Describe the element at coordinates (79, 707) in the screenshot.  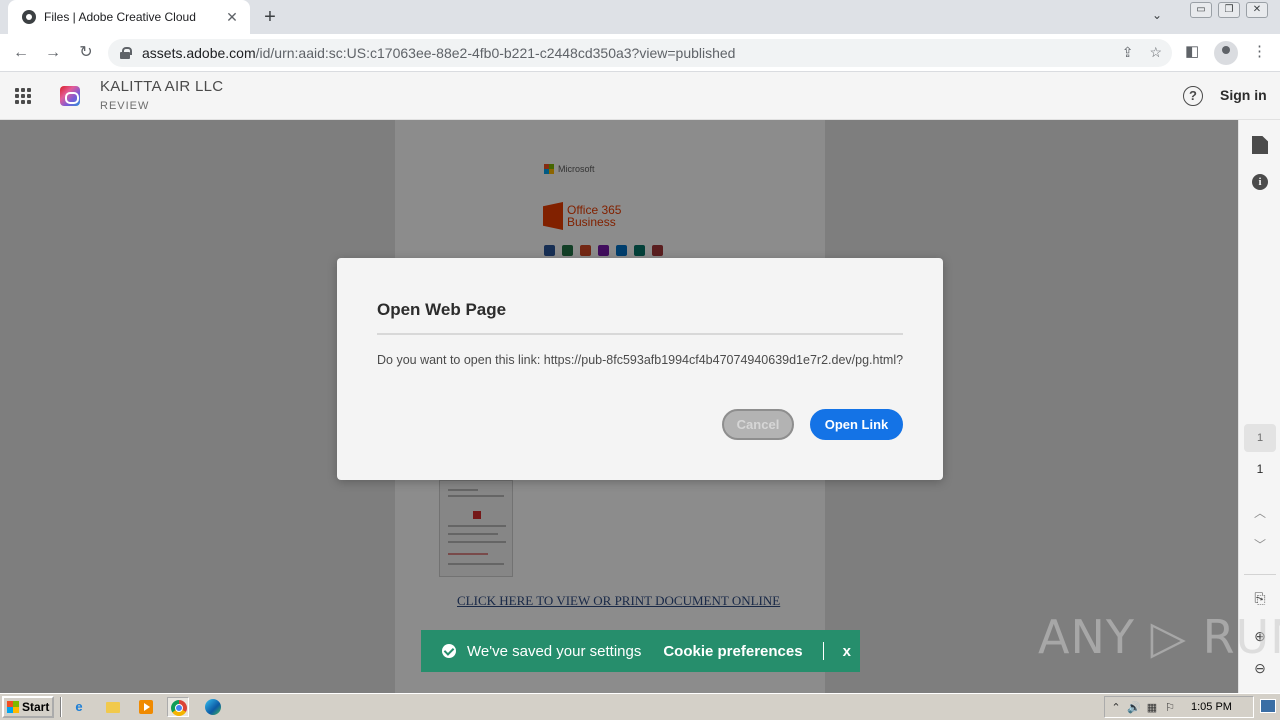
I see `internet-explorer-icon: e` at that location.